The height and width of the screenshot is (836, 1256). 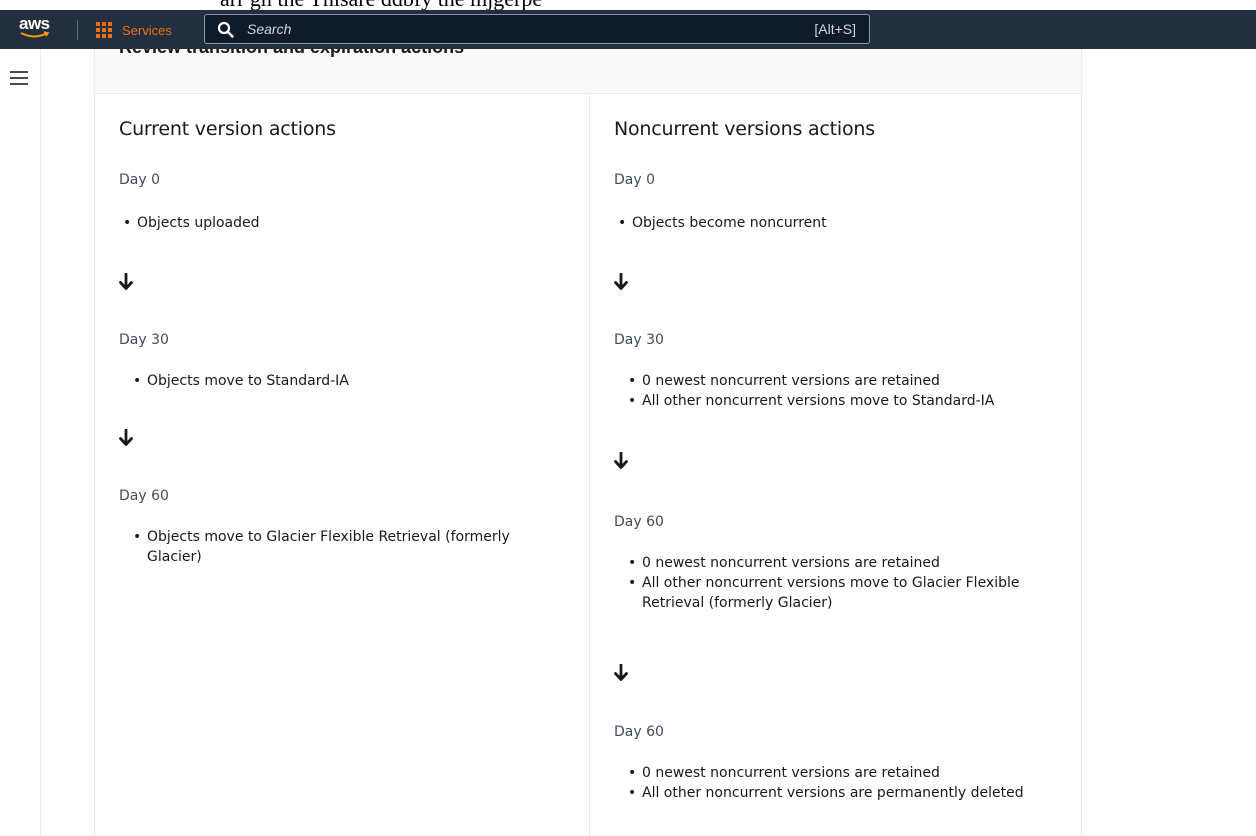 I want to click on services-menu-button: Services, so click(x=134, y=30).